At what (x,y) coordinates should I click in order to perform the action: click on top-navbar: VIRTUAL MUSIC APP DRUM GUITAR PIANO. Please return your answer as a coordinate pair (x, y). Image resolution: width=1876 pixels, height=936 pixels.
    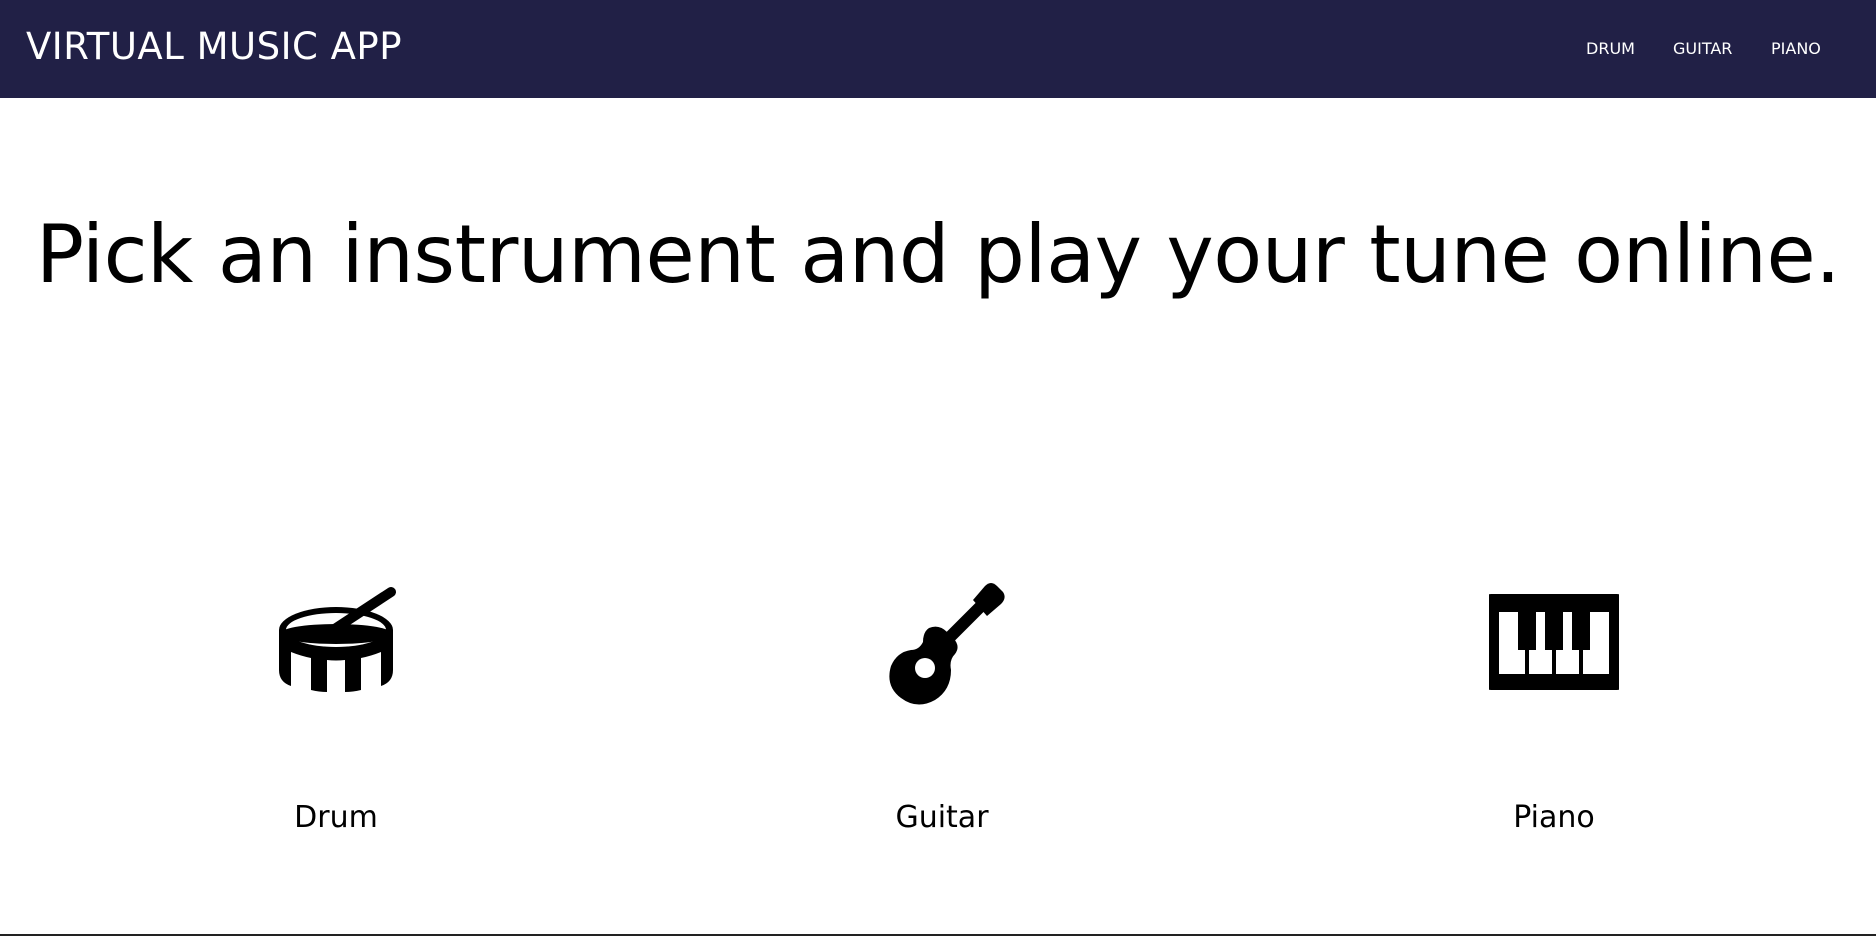
    Looking at the image, I should click on (938, 49).